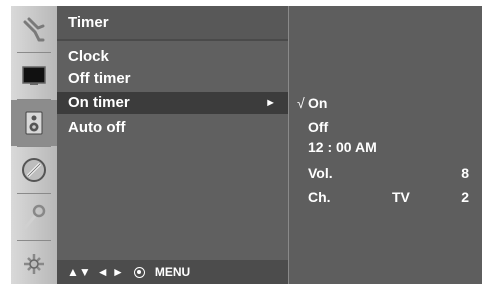 The width and height of the screenshot is (482, 287). What do you see at coordinates (99, 102) in the screenshot?
I see `menu-item-label: On timer` at bounding box center [99, 102].